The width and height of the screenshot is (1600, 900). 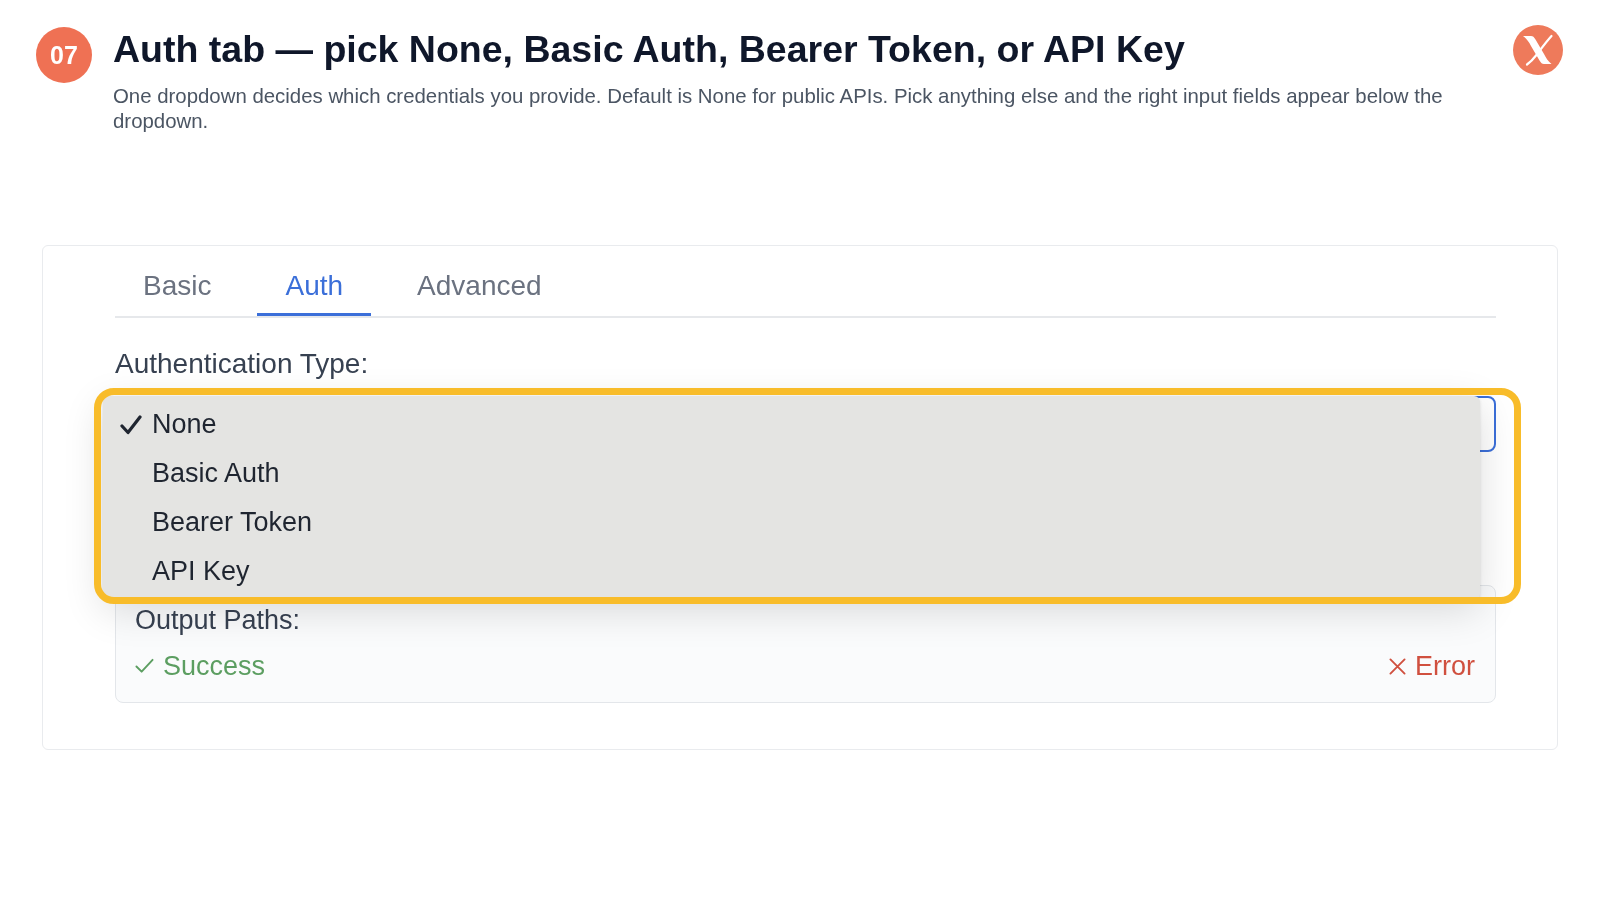 I want to click on slide-title: Auth tab — pick None, Basic Auth, Bearer Token, or API Key, so click(x=649, y=49).